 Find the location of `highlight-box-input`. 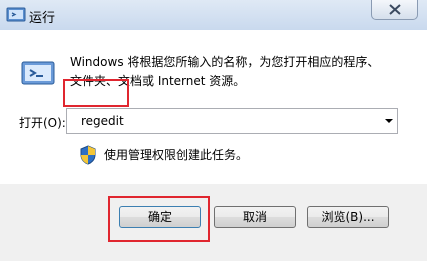

highlight-box-input is located at coordinates (96, 93).